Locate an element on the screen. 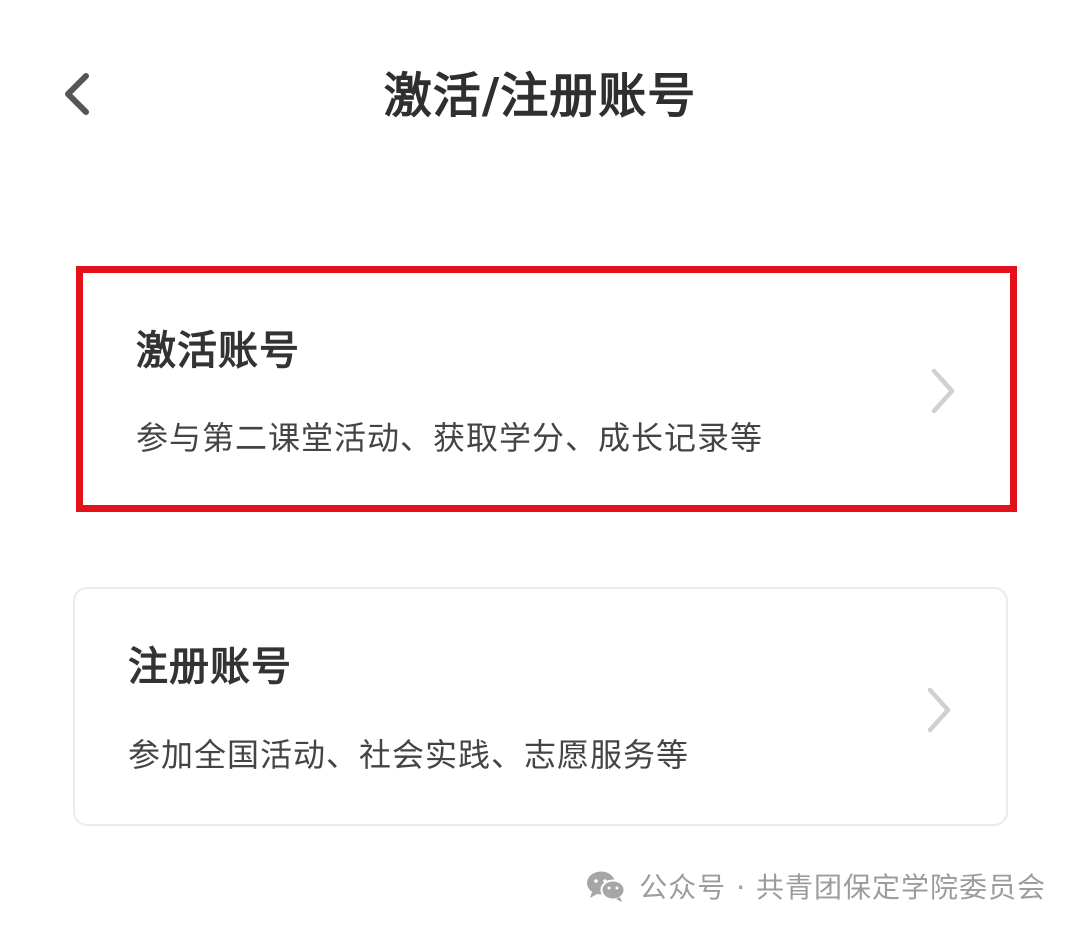  watermark: 公众号 · 共青团保定学院委员会 is located at coordinates (815, 886).